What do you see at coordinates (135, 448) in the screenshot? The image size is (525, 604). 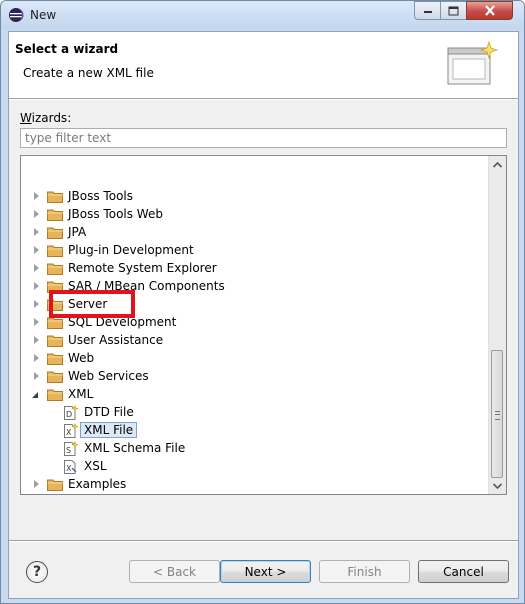 I see `tree-item-label: XML Schema File` at bounding box center [135, 448].